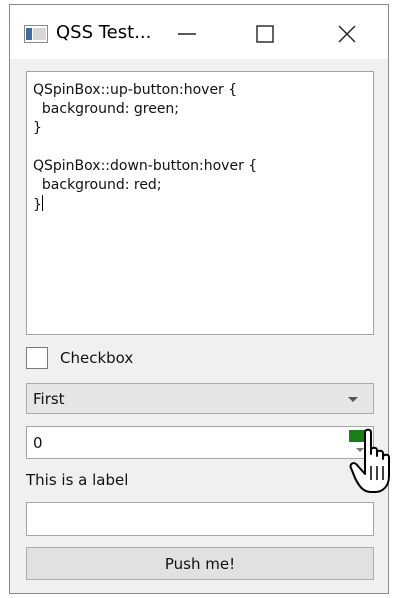 The width and height of the screenshot is (399, 598). Describe the element at coordinates (200, 442) in the screenshot. I see `spin-box: 0` at that location.